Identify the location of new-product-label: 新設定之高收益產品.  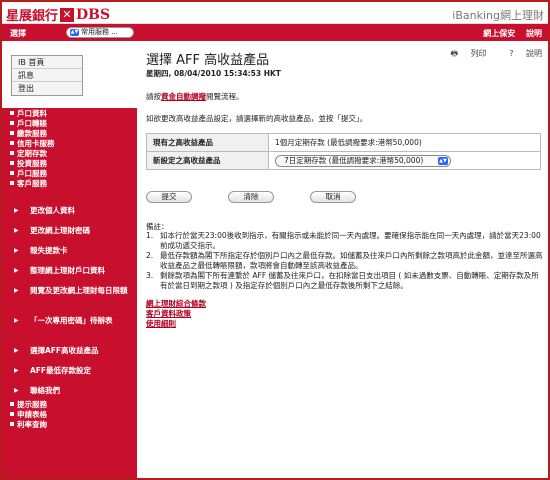
(207, 160).